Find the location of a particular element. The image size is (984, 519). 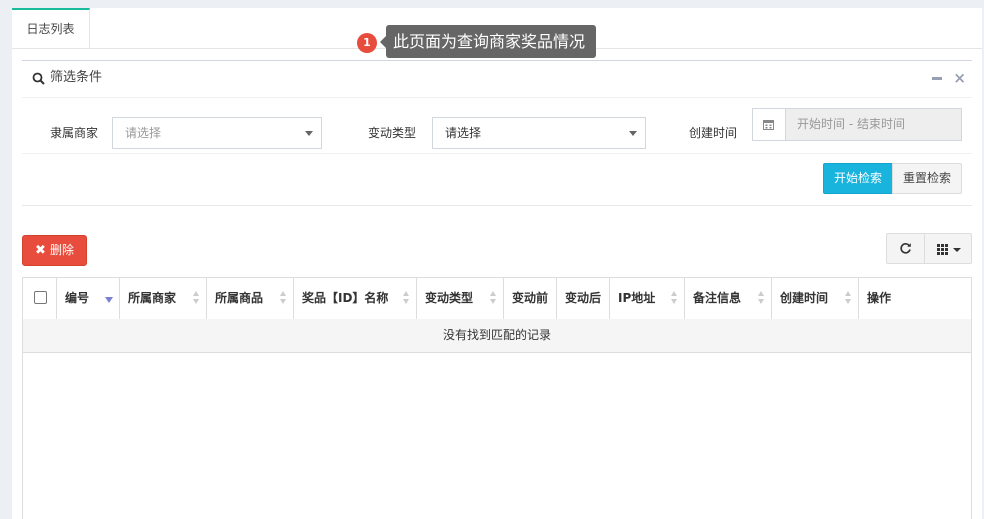

date-addon is located at coordinates (769, 124).